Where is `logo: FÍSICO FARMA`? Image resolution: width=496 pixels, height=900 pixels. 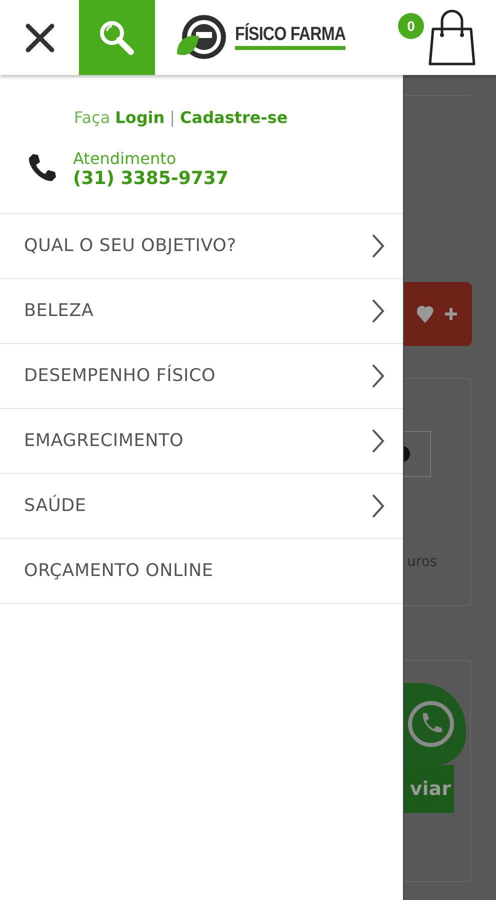
logo: FÍSICO FARMA is located at coordinates (269, 37).